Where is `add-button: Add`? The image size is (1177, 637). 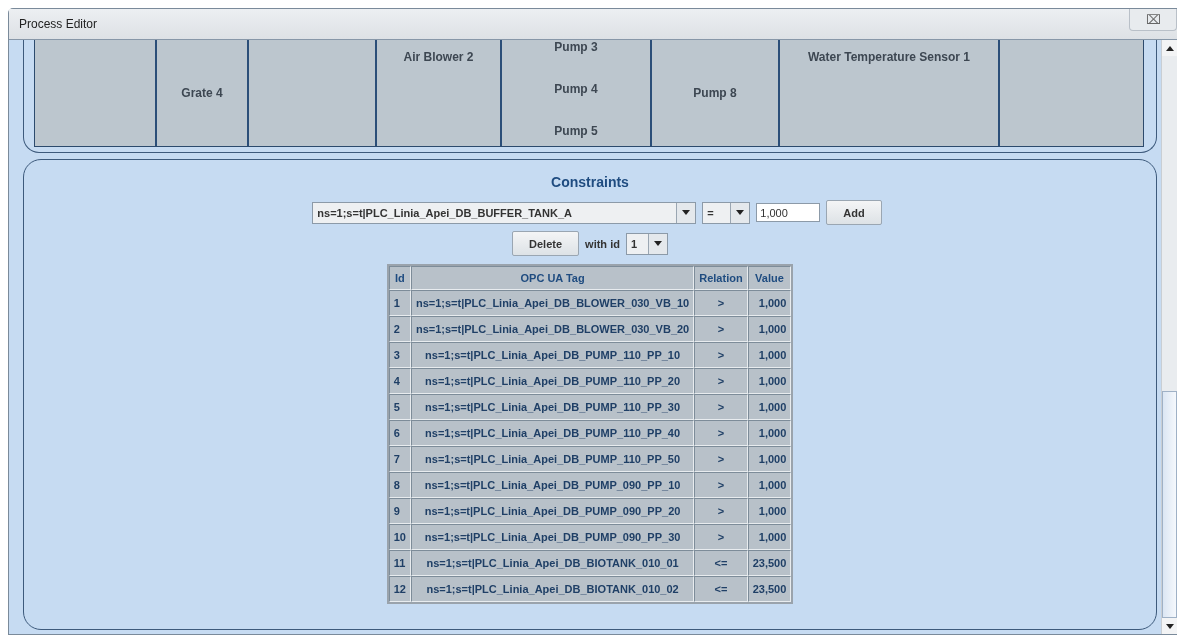
add-button: Add is located at coordinates (854, 212).